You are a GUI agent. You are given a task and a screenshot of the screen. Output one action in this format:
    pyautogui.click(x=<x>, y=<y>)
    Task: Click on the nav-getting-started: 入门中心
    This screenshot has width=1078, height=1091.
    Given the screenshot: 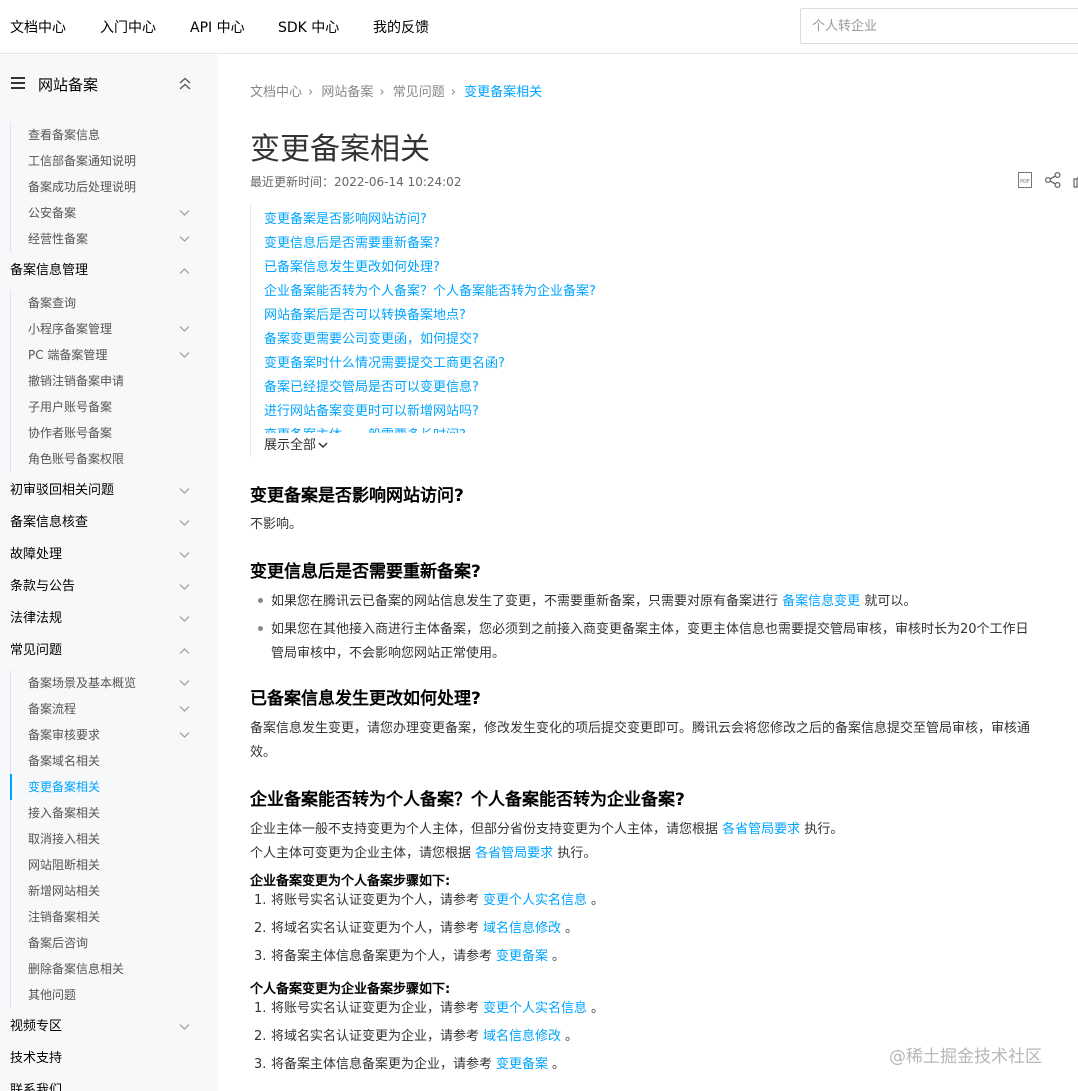 What is the action you would take?
    pyautogui.click(x=128, y=27)
    